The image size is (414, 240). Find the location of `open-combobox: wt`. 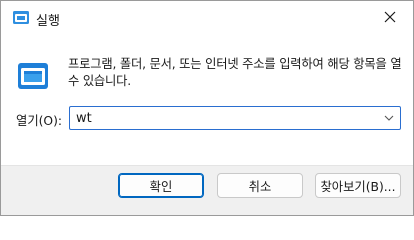

open-combobox: wt is located at coordinates (235, 118).